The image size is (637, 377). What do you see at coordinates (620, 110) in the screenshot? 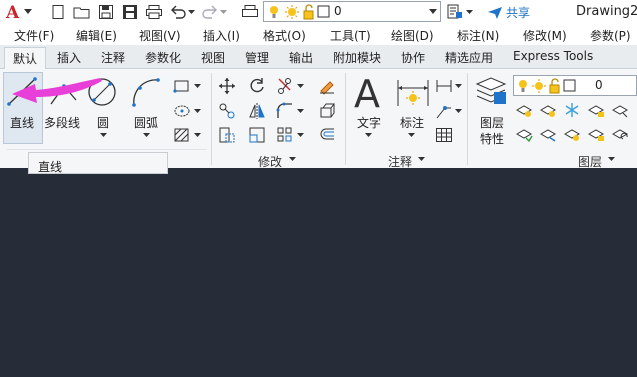
I see `layer-match-icon` at bounding box center [620, 110].